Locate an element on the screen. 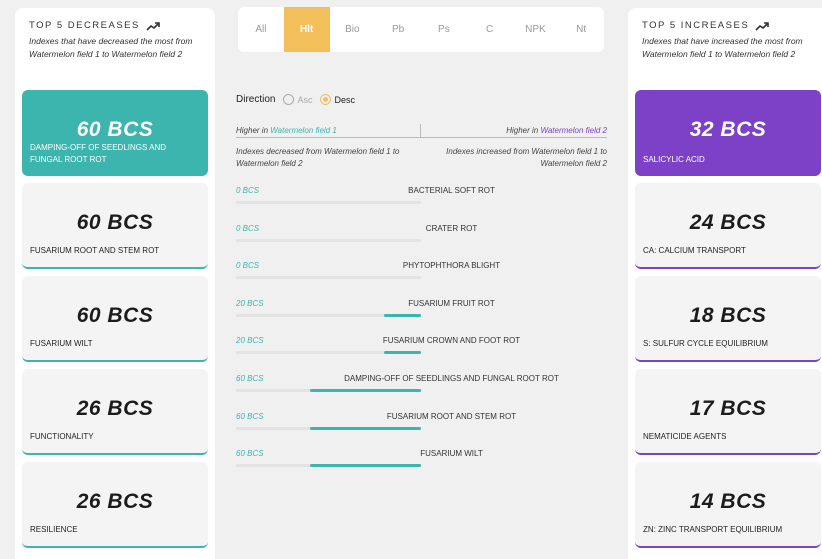  decreases-card: 60 BCS FUSARIUM WILT is located at coordinates (115, 319).